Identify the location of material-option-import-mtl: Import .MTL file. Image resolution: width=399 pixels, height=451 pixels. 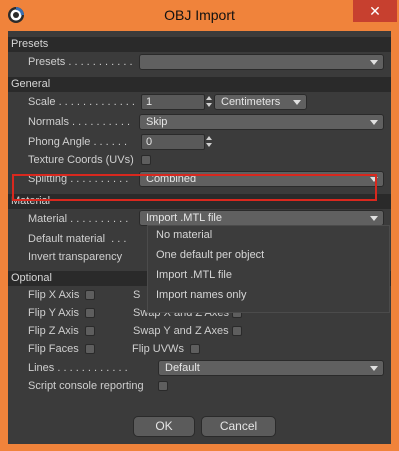
(268, 275).